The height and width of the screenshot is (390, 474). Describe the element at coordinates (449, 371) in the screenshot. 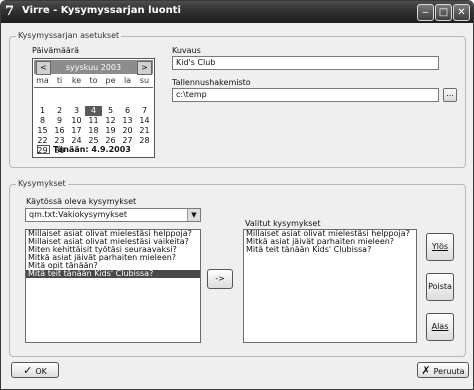

I see `cancel-label: Peruuta` at that location.